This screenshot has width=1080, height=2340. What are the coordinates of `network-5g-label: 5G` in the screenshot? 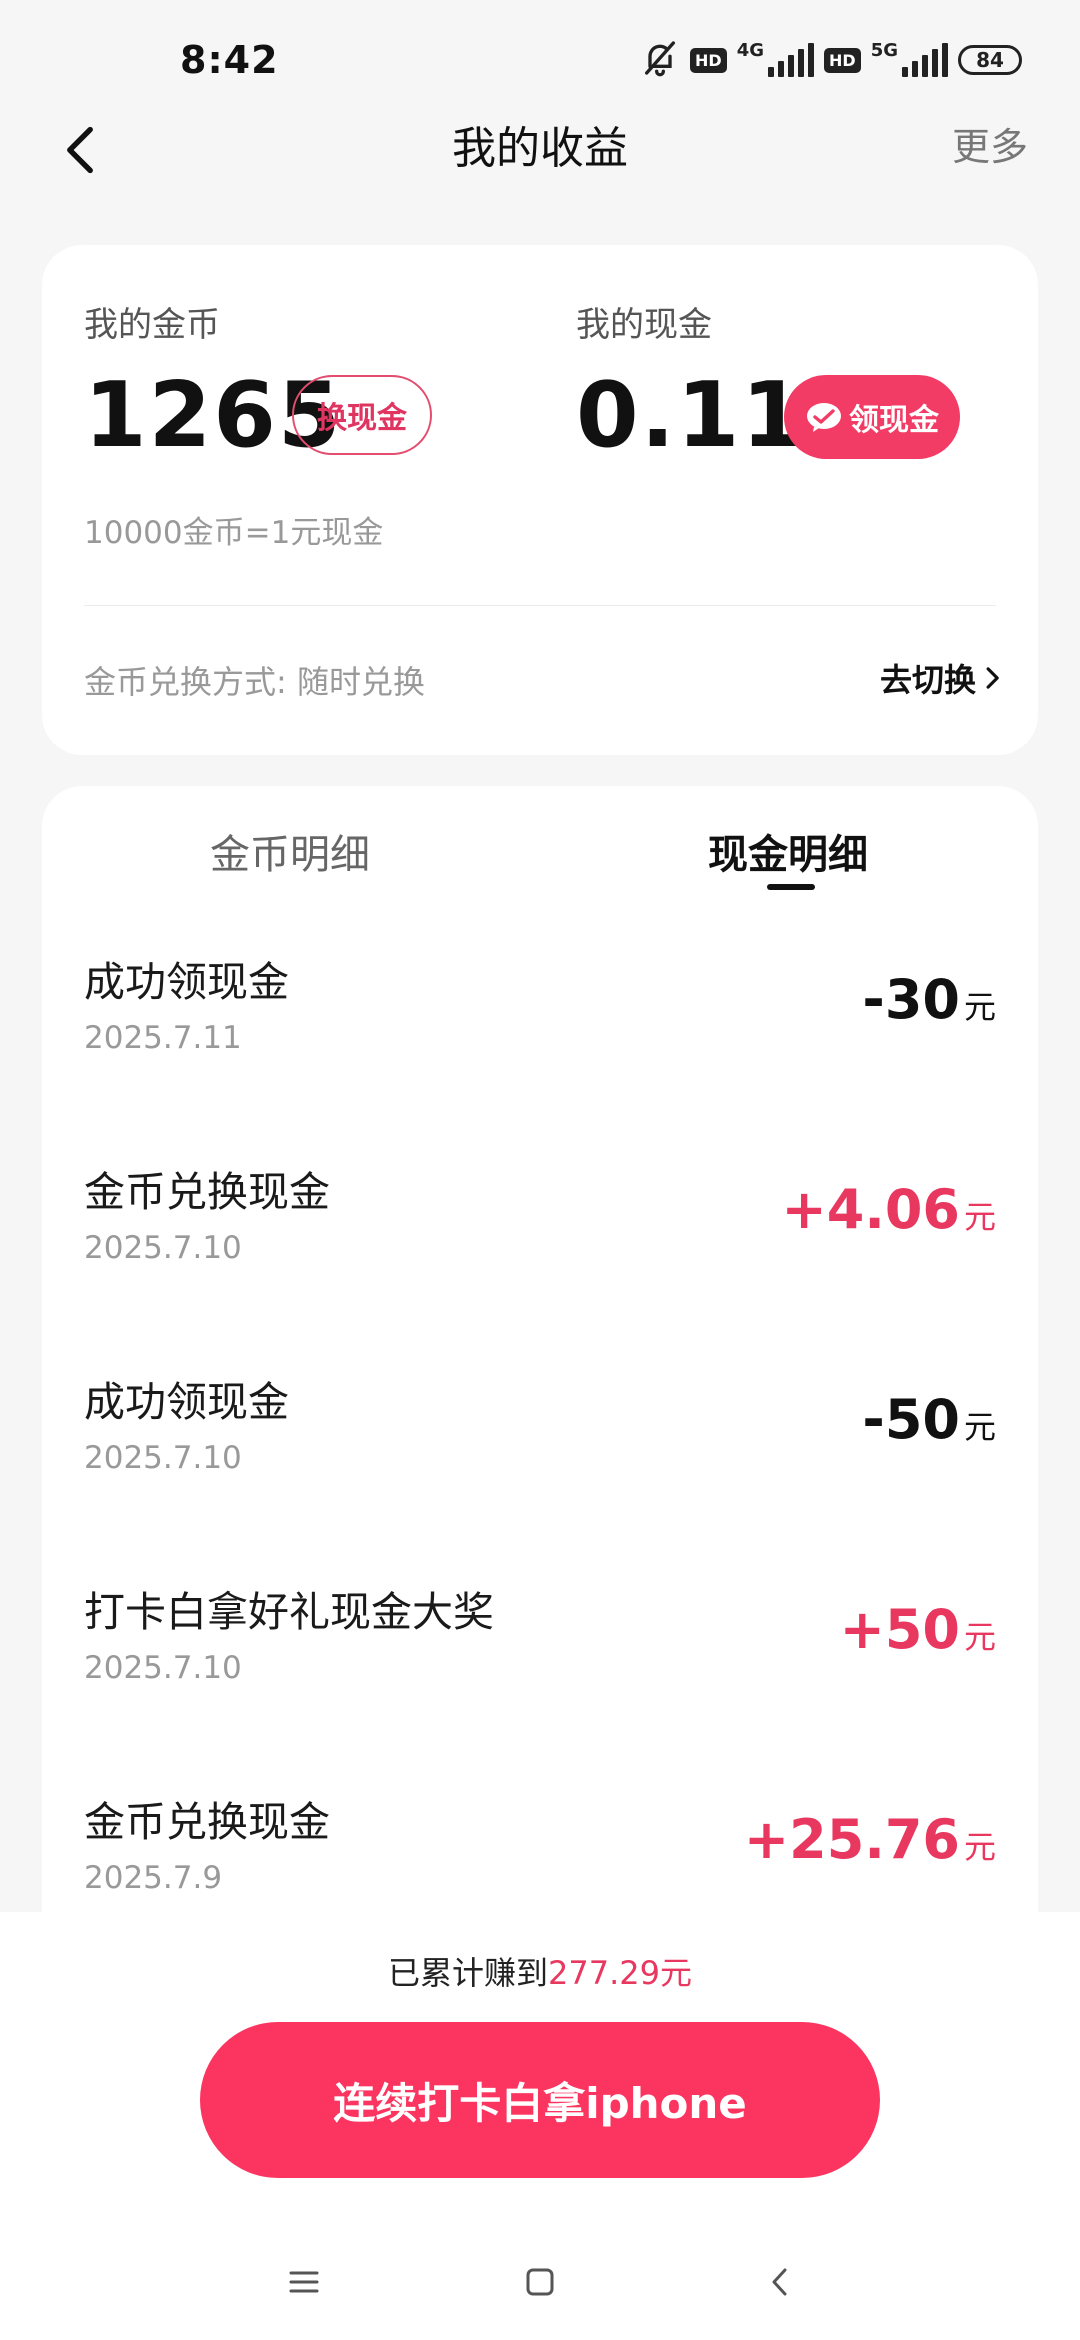 It's located at (884, 50).